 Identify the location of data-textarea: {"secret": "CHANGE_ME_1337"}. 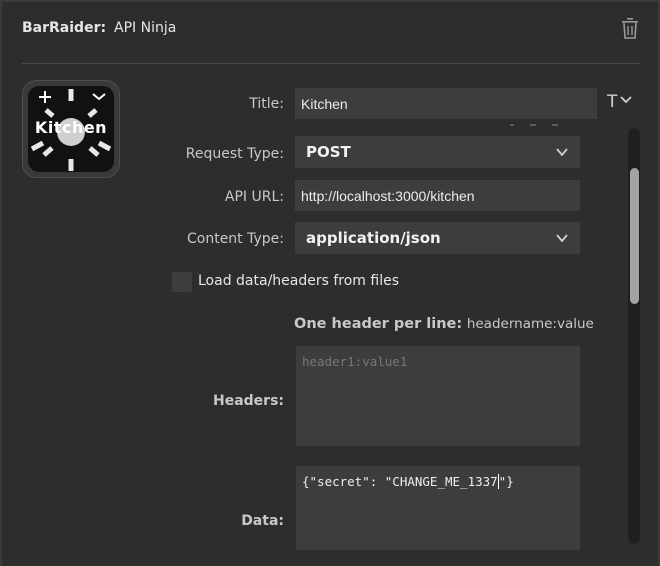
(438, 508).